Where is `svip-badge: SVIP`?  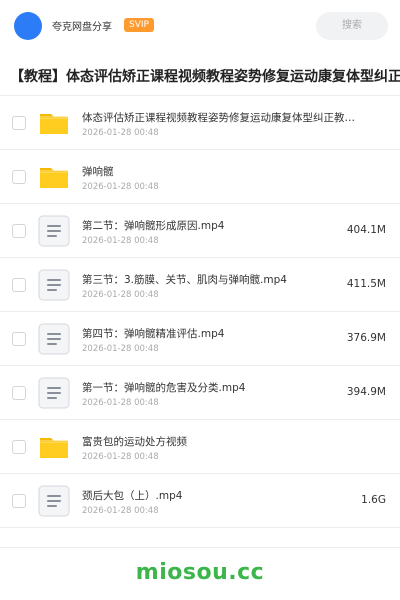 svip-badge: SVIP is located at coordinates (139, 25).